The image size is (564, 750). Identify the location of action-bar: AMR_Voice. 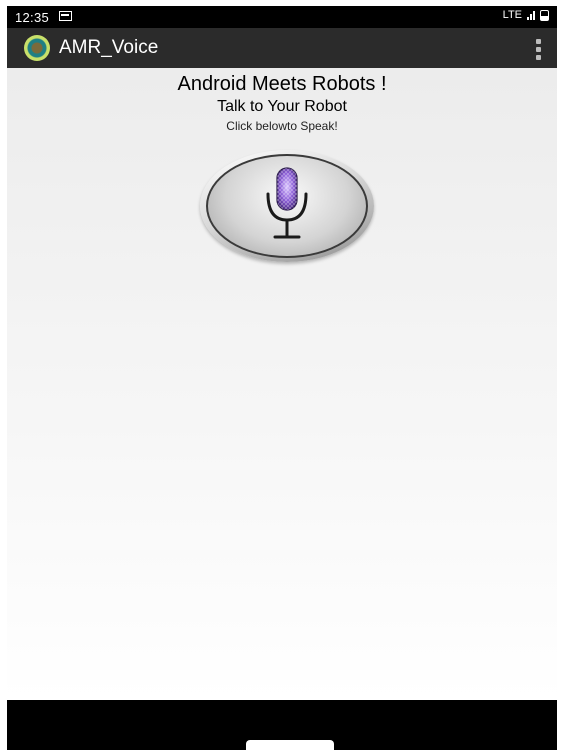
(282, 48).